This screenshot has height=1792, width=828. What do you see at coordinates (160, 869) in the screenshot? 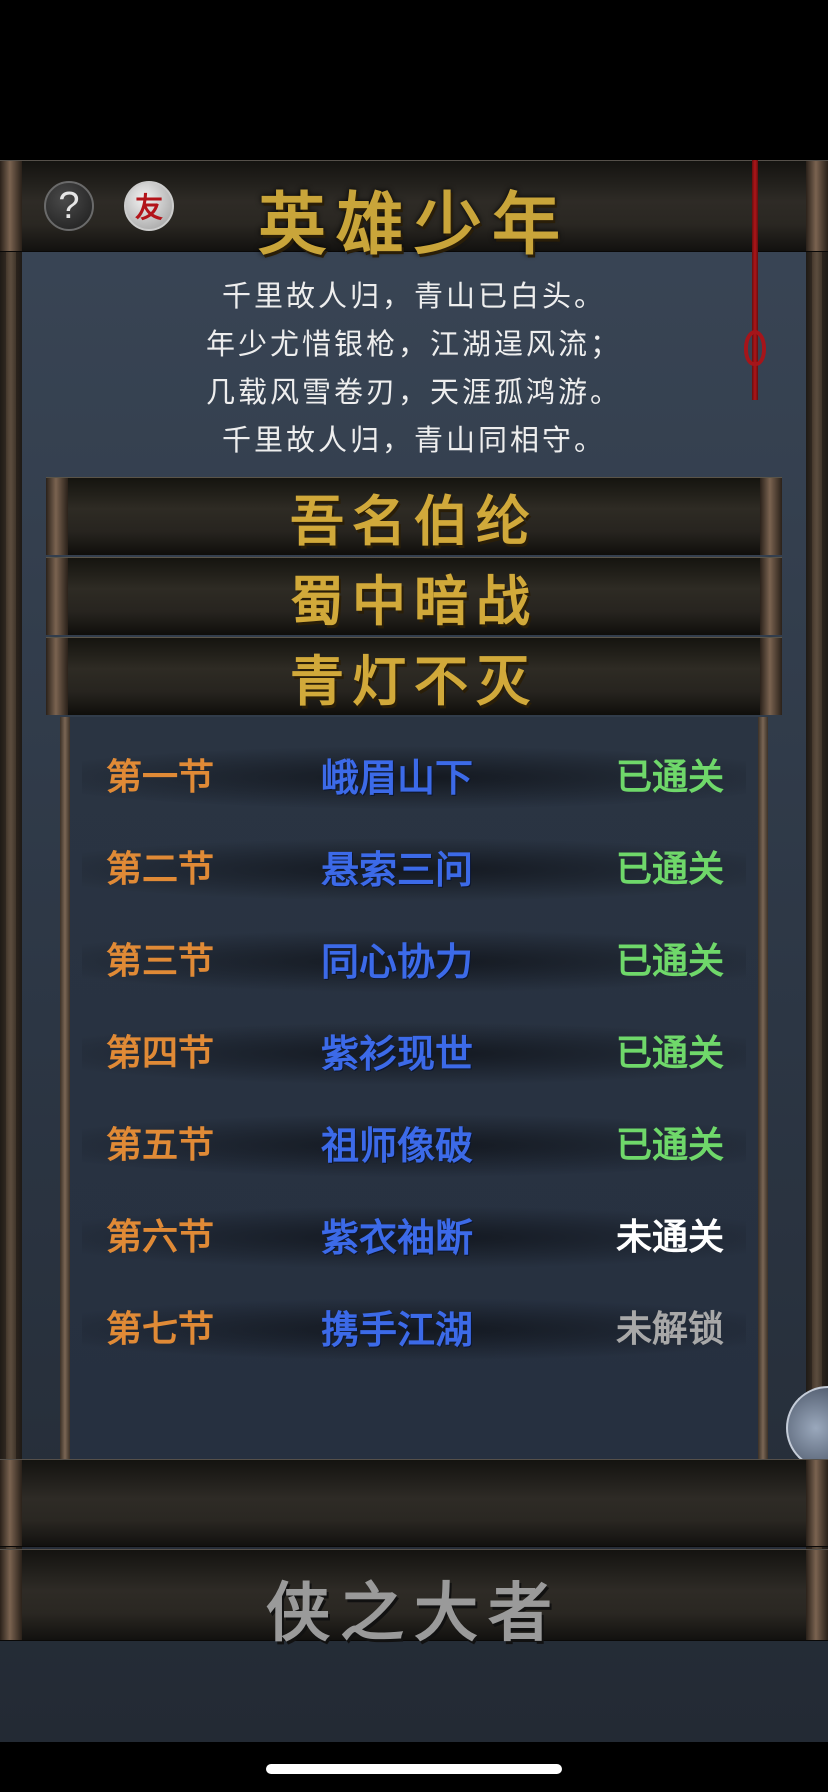
I see `section-number: 第二节` at bounding box center [160, 869].